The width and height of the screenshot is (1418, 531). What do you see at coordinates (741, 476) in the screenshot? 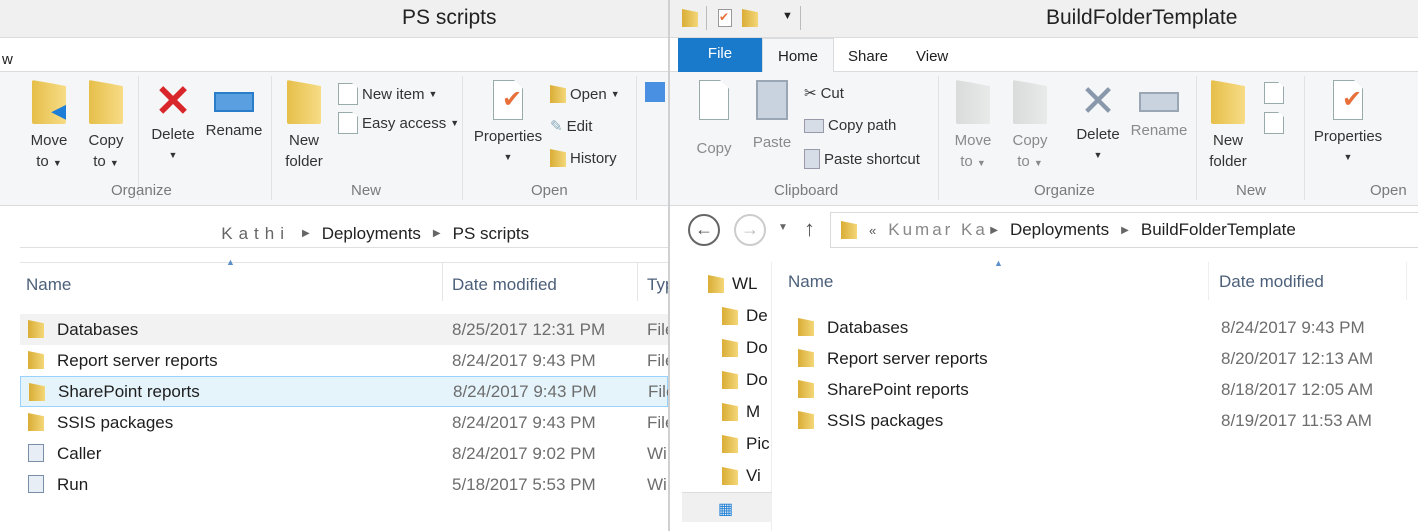
I see `nav-item: Vi` at bounding box center [741, 476].